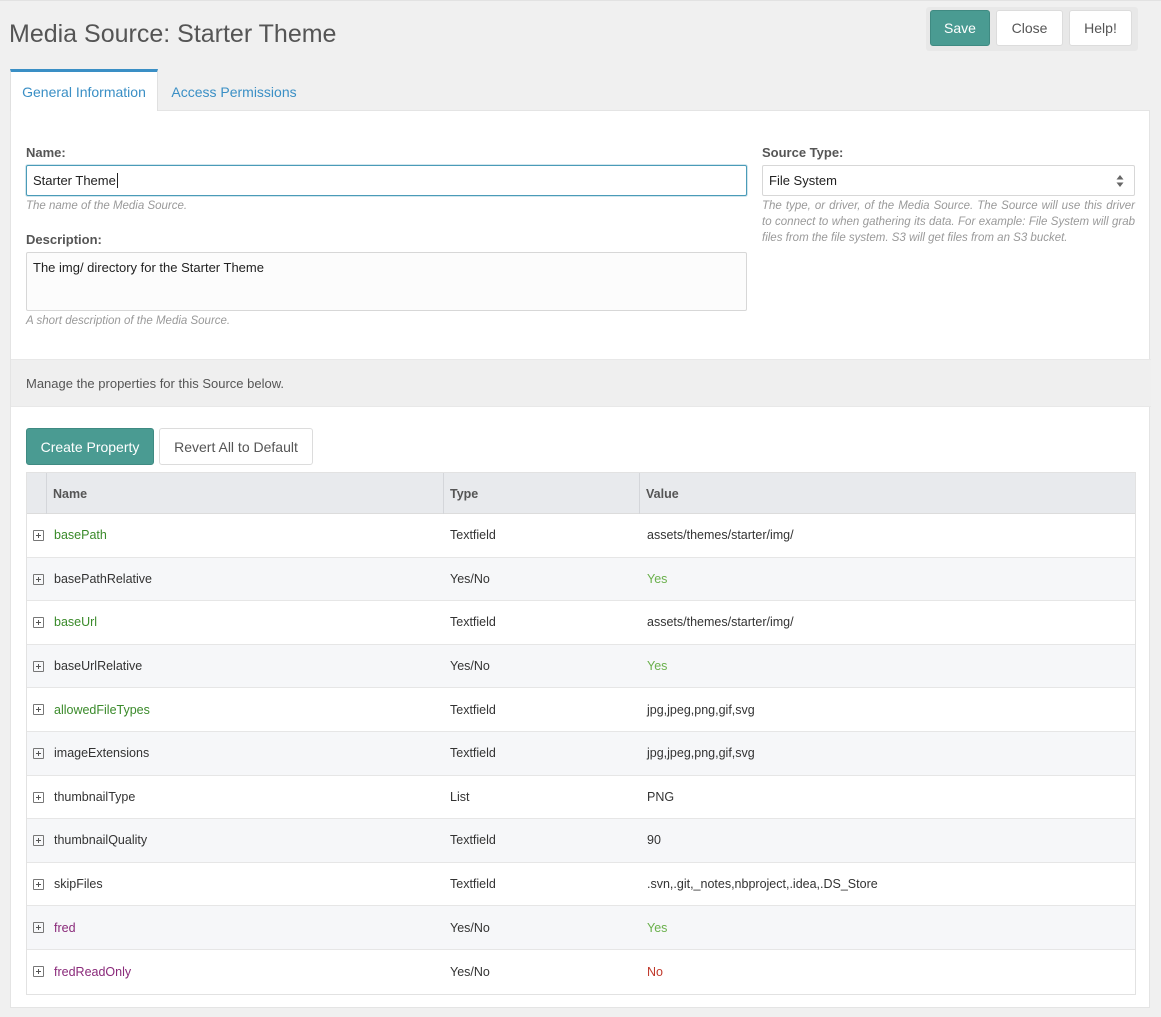  Describe the element at coordinates (581, 666) in the screenshot. I see `table-row: baseUrlRelative Yes/No Yes` at that location.